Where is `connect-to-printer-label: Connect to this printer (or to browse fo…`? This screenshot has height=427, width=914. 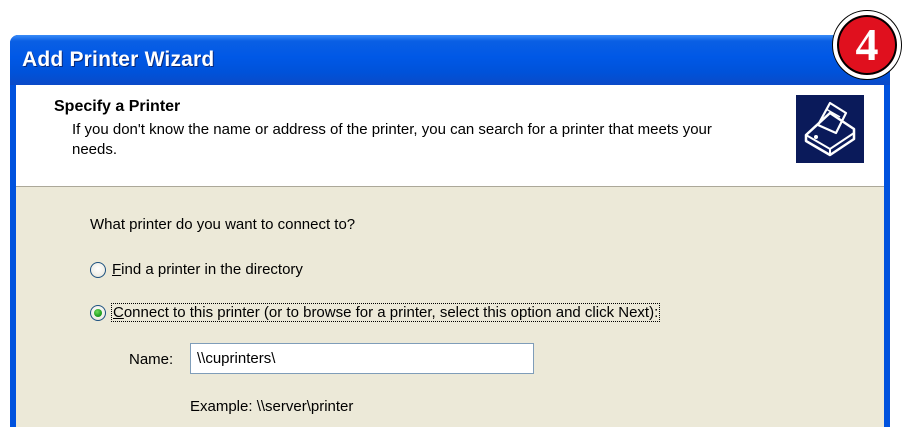
connect-to-printer-label: Connect to this printer (or to browse fo… is located at coordinates (385, 312).